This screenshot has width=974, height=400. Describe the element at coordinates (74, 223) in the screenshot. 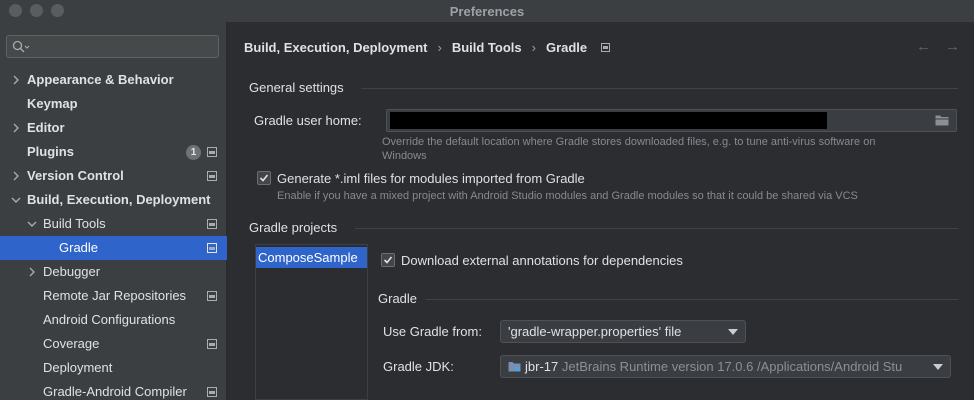

I see `sidebar-item-label: Build Tools` at that location.